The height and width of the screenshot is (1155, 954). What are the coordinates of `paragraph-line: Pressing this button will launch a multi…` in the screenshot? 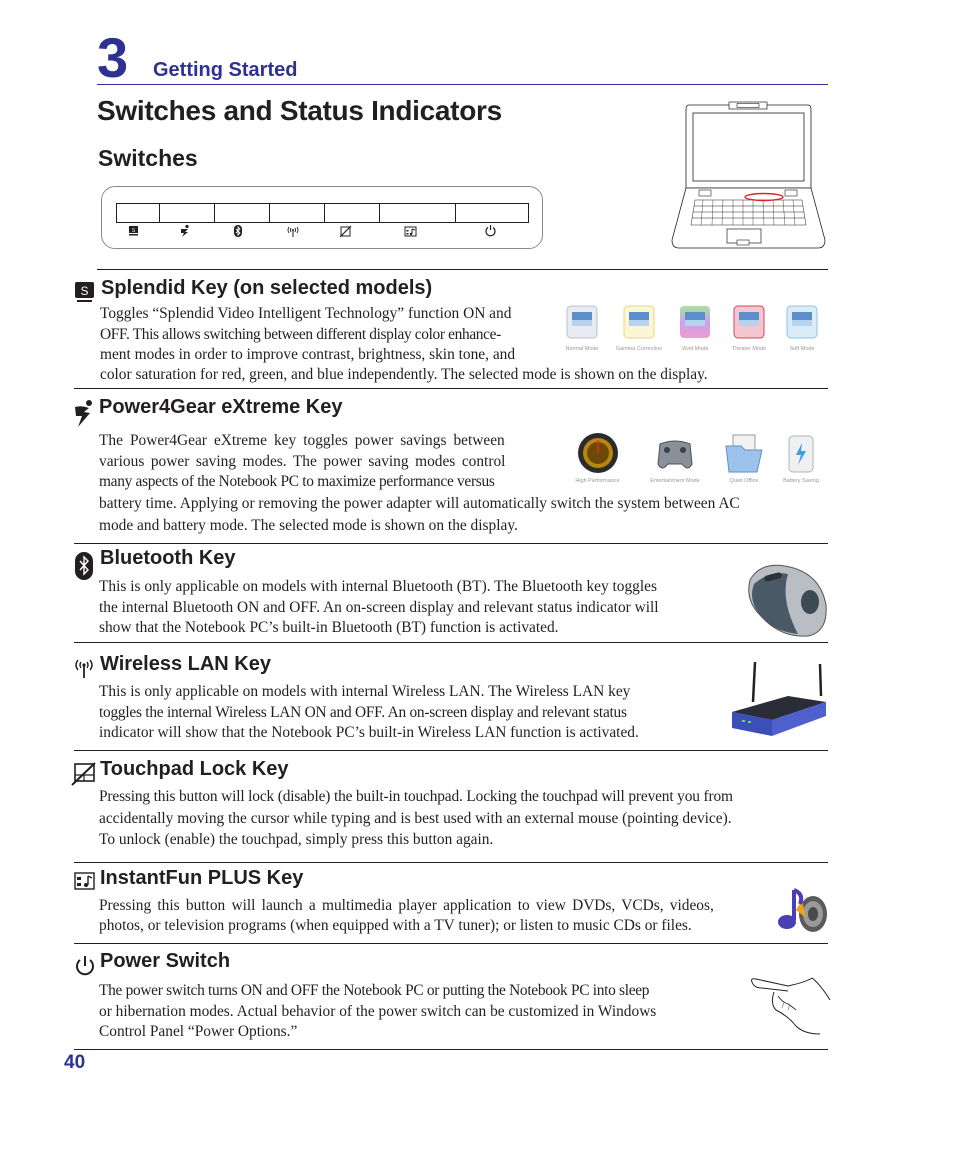 It's located at (406, 905).